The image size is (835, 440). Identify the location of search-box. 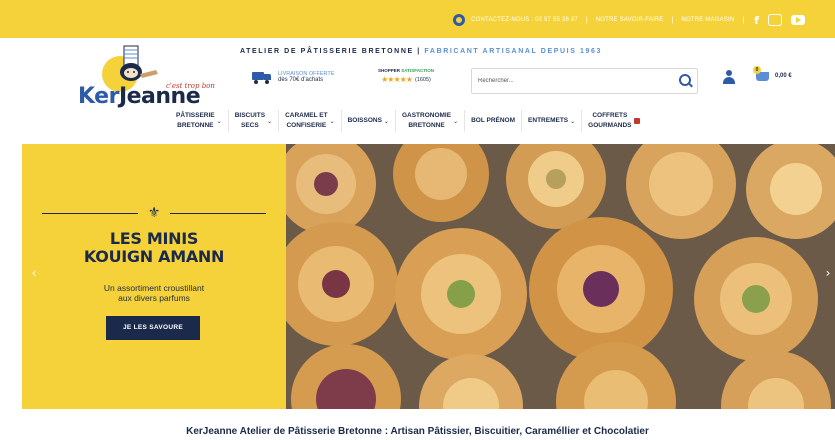
(584, 81).